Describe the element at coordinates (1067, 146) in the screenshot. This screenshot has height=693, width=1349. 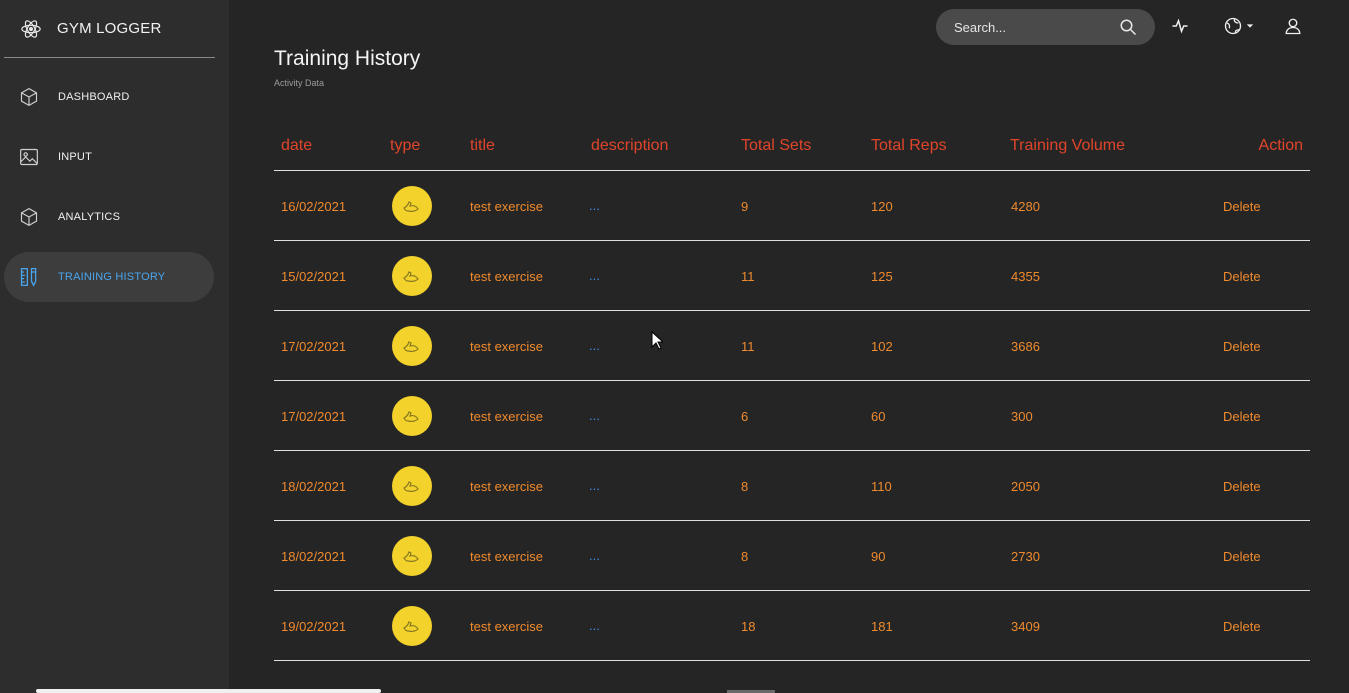
I see `column-header-training-volume: Training Volume` at that location.